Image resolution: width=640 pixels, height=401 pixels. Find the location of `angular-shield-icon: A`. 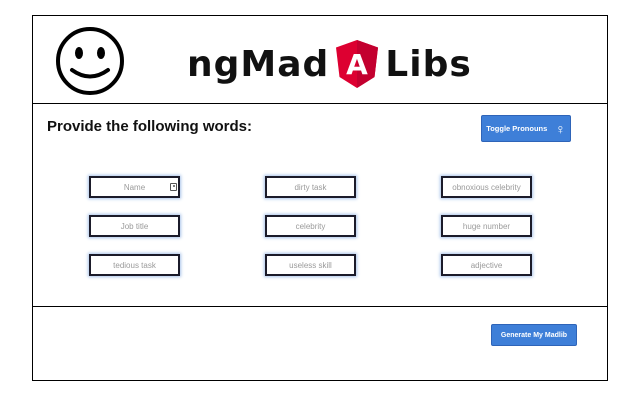

angular-shield-icon: A is located at coordinates (357, 64).